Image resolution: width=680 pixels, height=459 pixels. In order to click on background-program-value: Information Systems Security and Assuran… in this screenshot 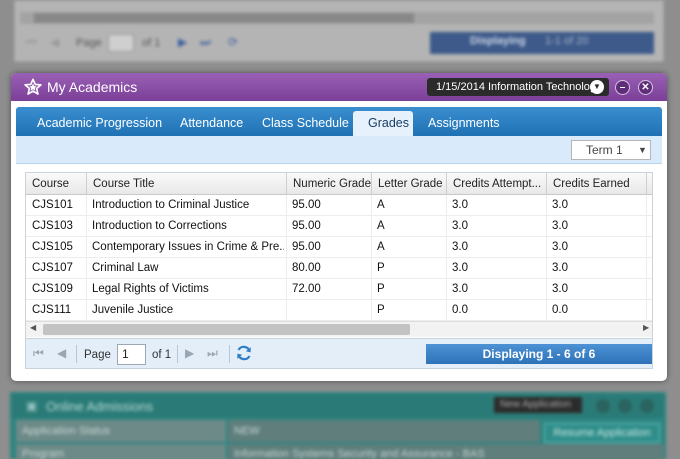, I will do `click(359, 453)`.